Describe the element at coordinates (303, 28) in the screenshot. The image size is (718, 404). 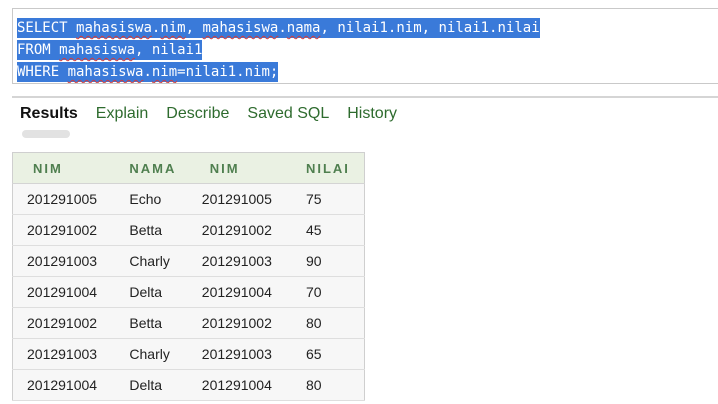
I see `sql-column-name: nama` at that location.